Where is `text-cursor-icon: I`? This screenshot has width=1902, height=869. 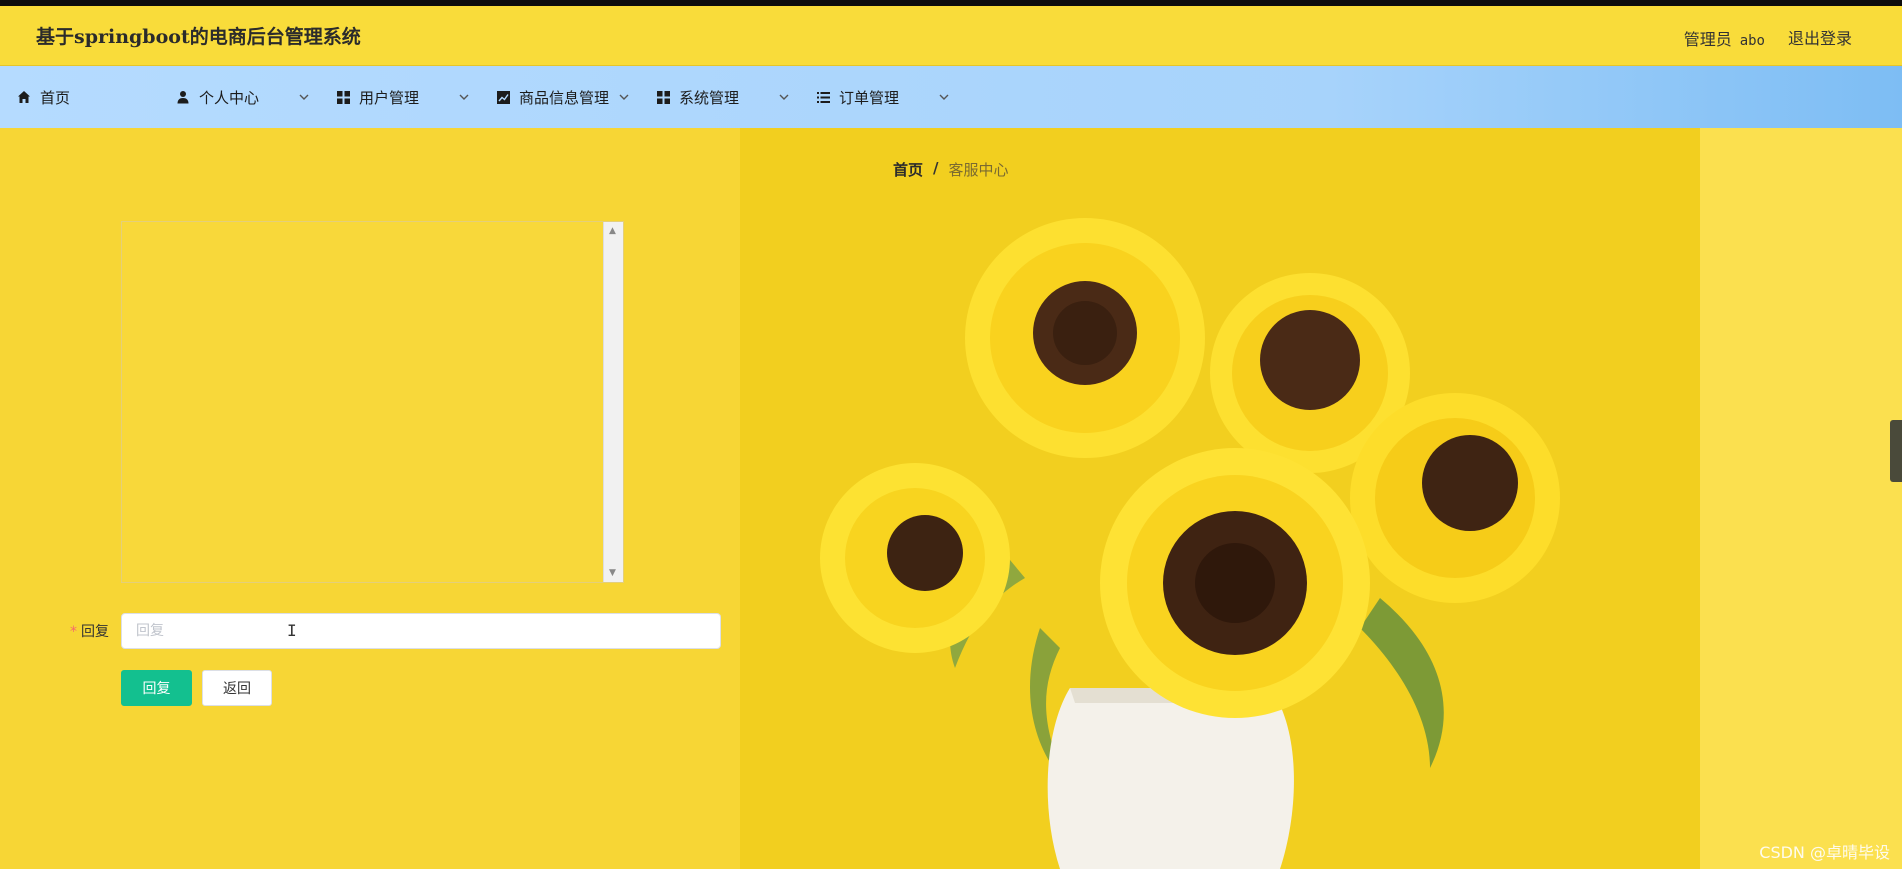 text-cursor-icon: I is located at coordinates (292, 630).